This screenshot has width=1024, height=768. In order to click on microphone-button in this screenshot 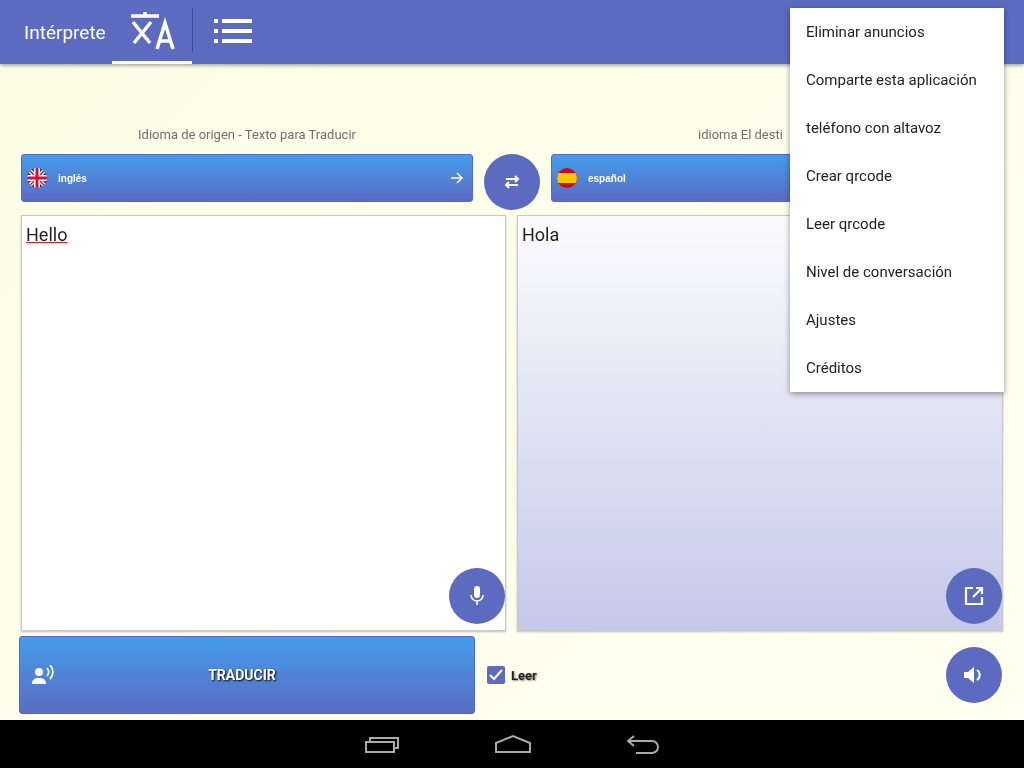, I will do `click(477, 596)`.